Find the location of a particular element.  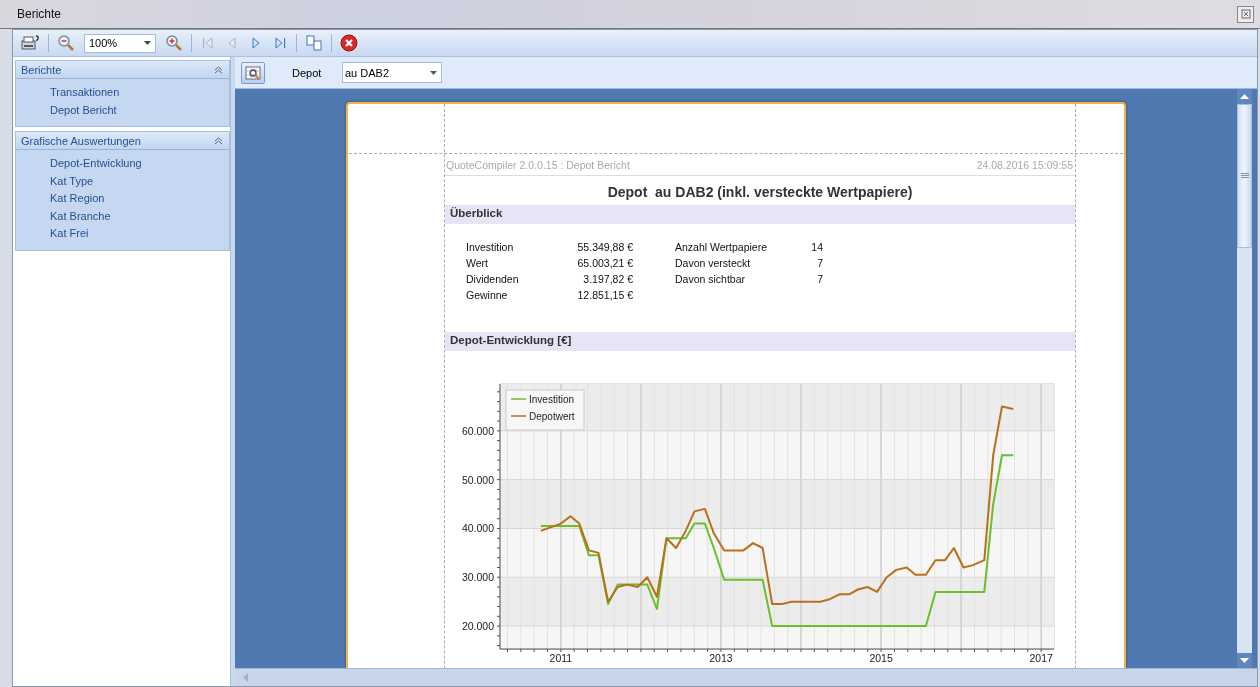

x-tick-label: 2013 is located at coordinates (721, 658).